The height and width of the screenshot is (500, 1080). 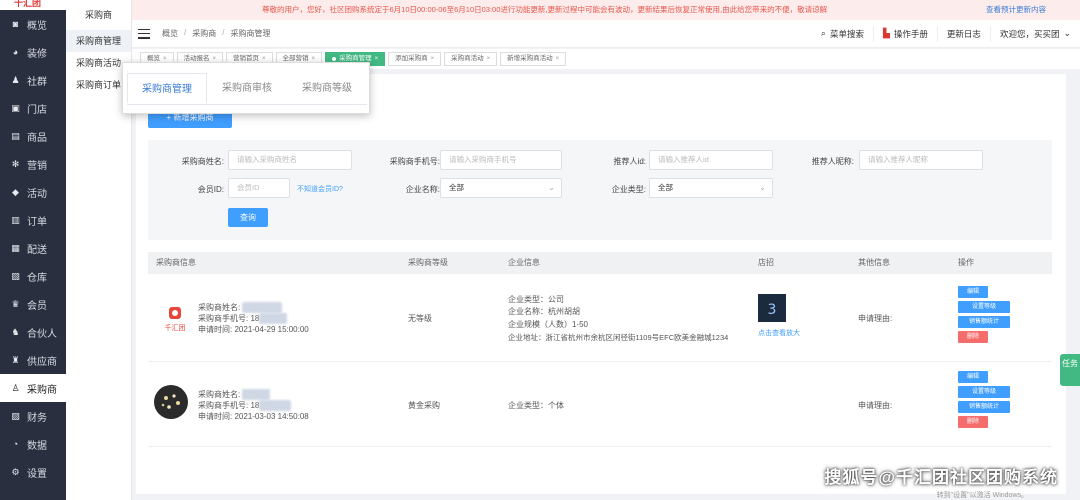 What do you see at coordinates (259, 188) in the screenshot?
I see `member-id-input: 会员ID` at bounding box center [259, 188].